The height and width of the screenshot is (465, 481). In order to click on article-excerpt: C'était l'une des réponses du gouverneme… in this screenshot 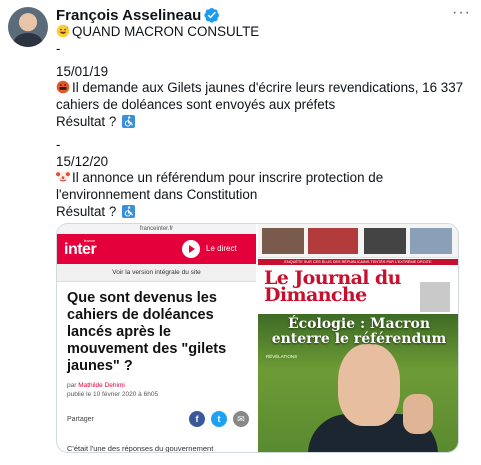, I will do `click(140, 448)`.